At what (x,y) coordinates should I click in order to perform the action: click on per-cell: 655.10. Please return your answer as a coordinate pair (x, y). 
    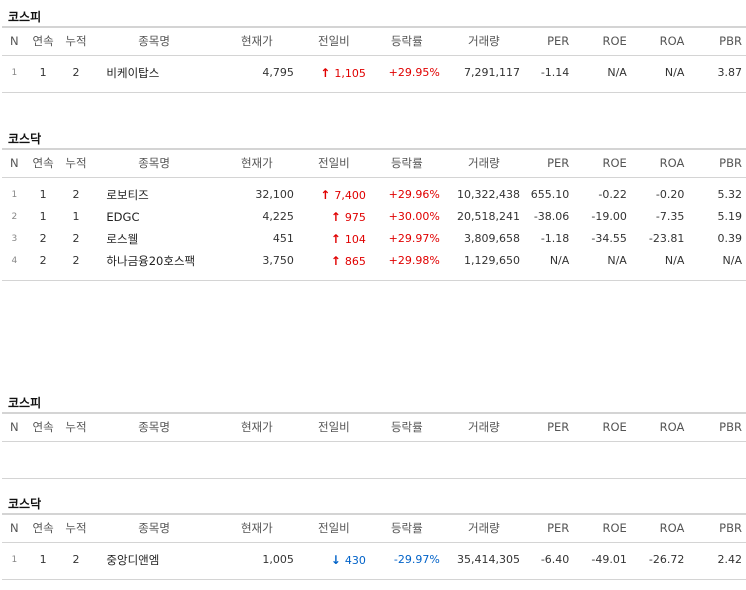
    Looking at the image, I should click on (550, 194).